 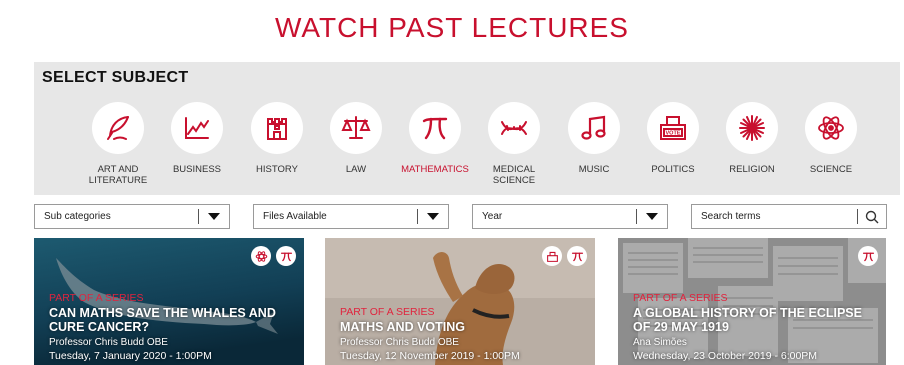 I want to click on scales-icon, so click(x=356, y=127).